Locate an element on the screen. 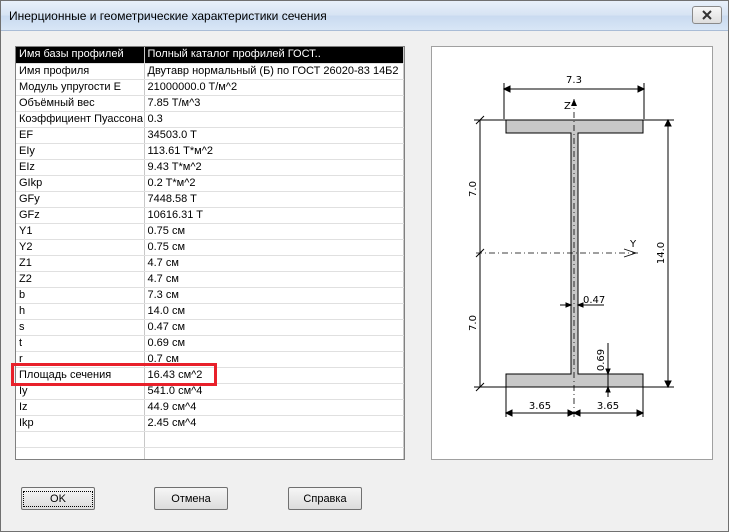 Image resolution: width=729 pixels, height=532 pixels. property-name: b is located at coordinates (80, 295).